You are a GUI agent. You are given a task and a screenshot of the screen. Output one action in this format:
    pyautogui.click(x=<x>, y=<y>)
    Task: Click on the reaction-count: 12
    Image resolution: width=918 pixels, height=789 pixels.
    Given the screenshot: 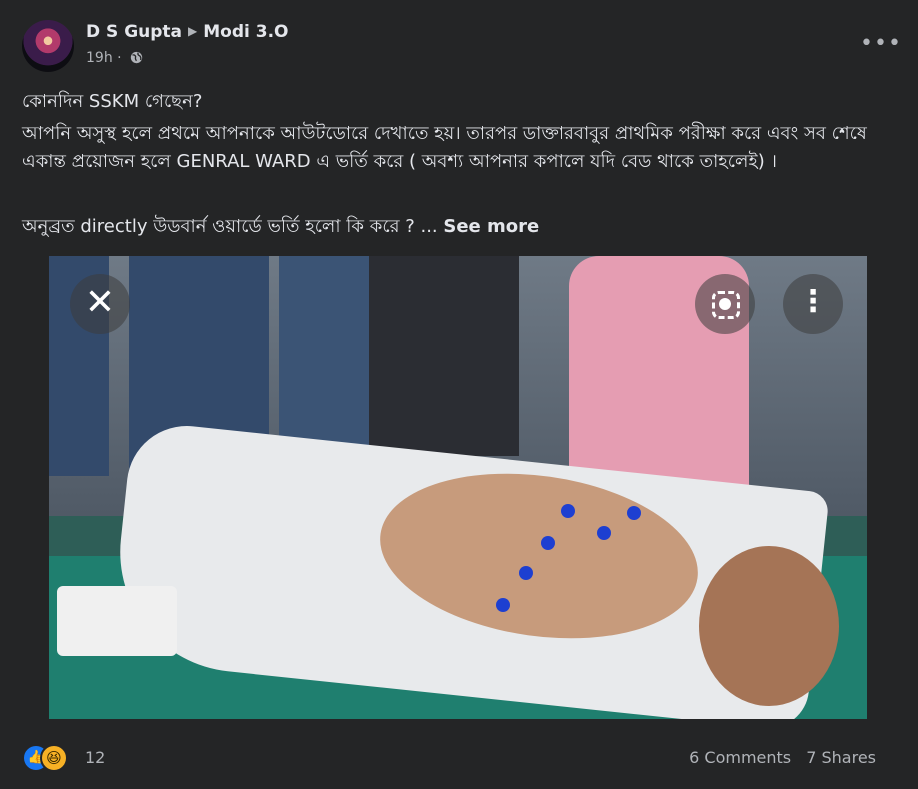 What is the action you would take?
    pyautogui.click(x=95, y=757)
    